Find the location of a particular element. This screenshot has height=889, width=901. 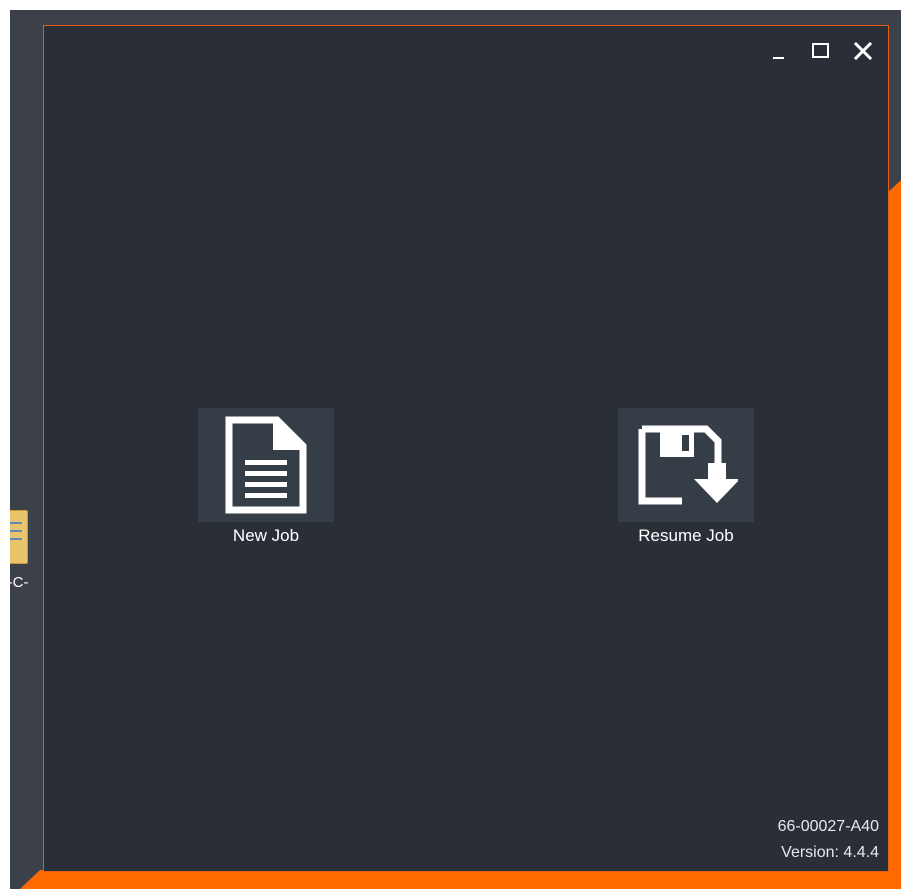

version-label: Version: 4.4.4 is located at coordinates (830, 852).